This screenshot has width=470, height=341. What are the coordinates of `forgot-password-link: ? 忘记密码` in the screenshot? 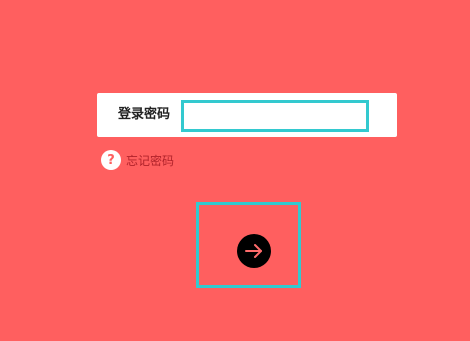 It's located at (137, 160).